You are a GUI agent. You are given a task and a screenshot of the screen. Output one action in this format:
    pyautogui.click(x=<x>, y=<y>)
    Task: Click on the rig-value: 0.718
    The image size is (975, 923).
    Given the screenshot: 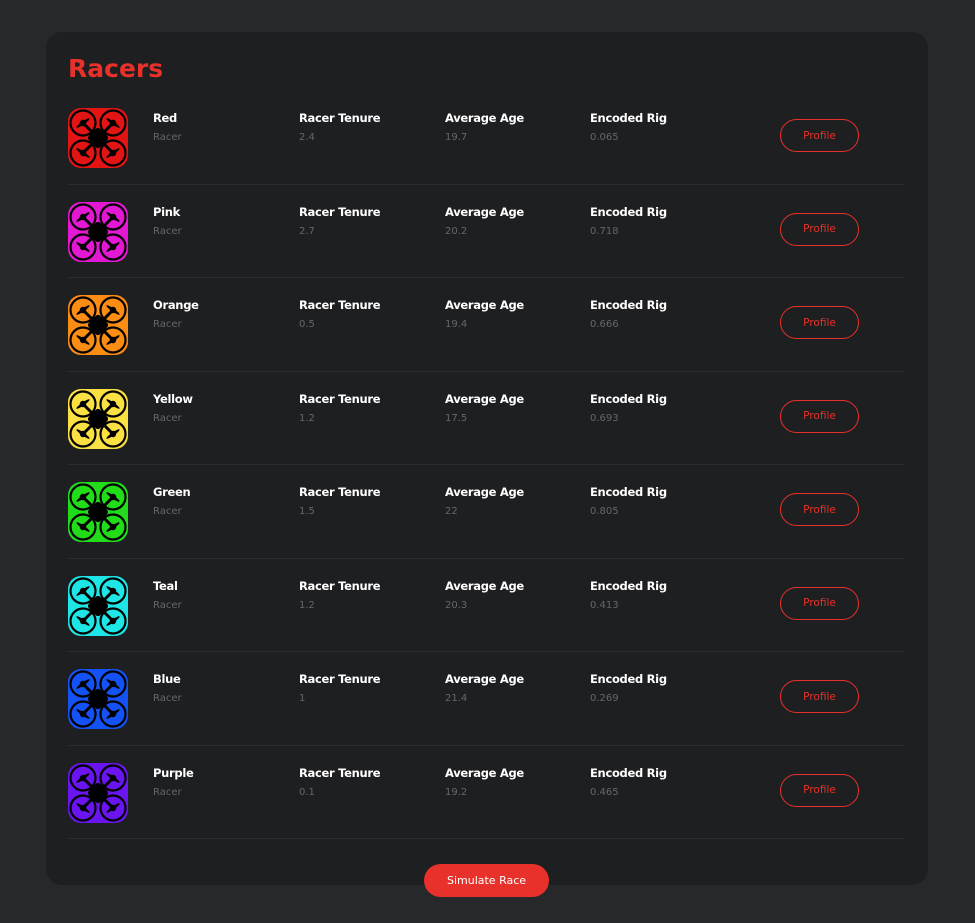 What is the action you would take?
    pyautogui.click(x=604, y=231)
    